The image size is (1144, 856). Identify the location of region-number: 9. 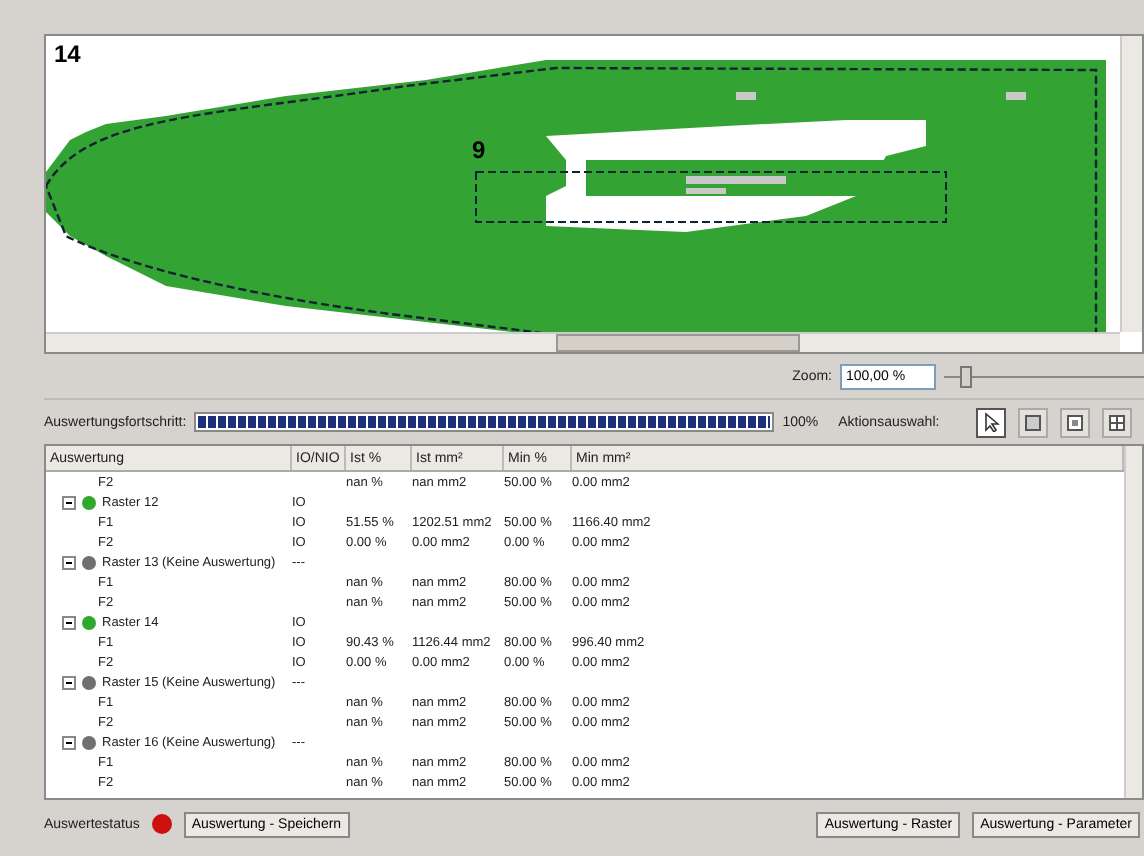
(479, 150).